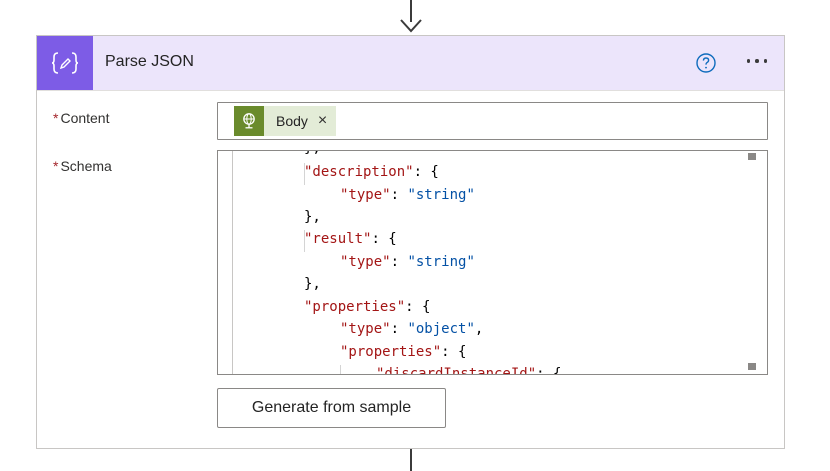 The width and height of the screenshot is (830, 471). Describe the element at coordinates (249, 121) in the screenshot. I see `globe-icon` at that location.